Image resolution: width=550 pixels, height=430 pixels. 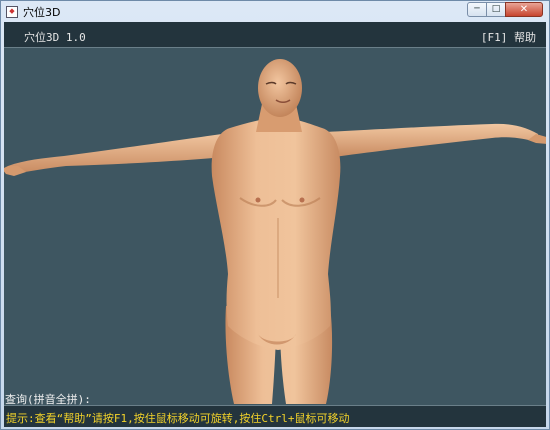 What do you see at coordinates (42, 12) in the screenshot?
I see `window-title: 穴位3D` at bounding box center [42, 12].